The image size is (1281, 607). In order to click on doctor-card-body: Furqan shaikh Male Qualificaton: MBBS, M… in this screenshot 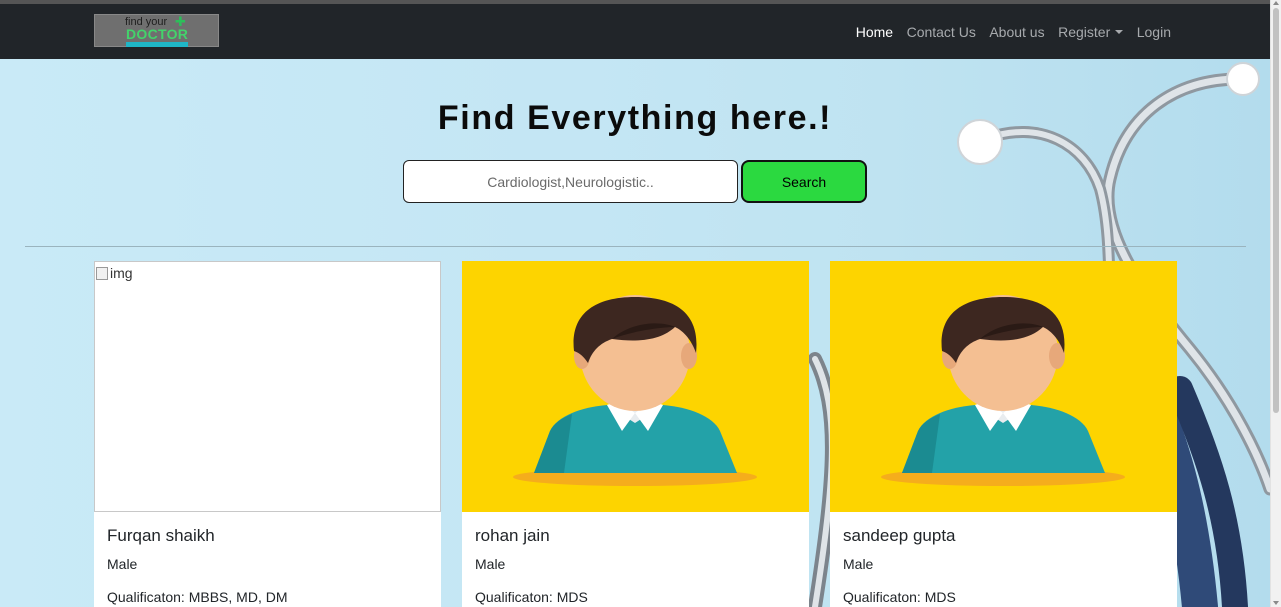, I will do `click(197, 565)`.